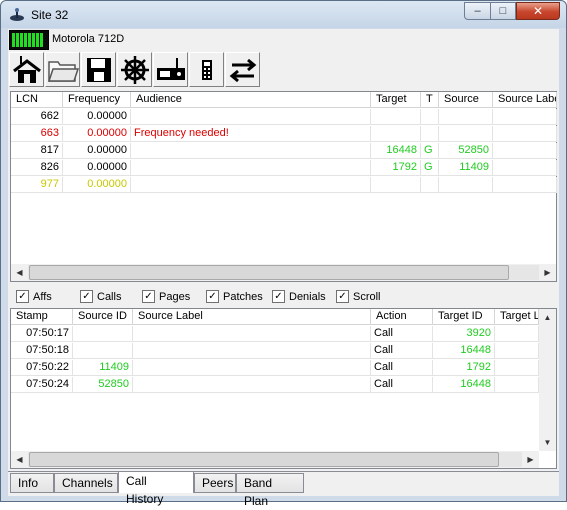 Image resolution: width=567 pixels, height=510 pixels. I want to click on table-row: 977 0.00000, so click(284, 185).